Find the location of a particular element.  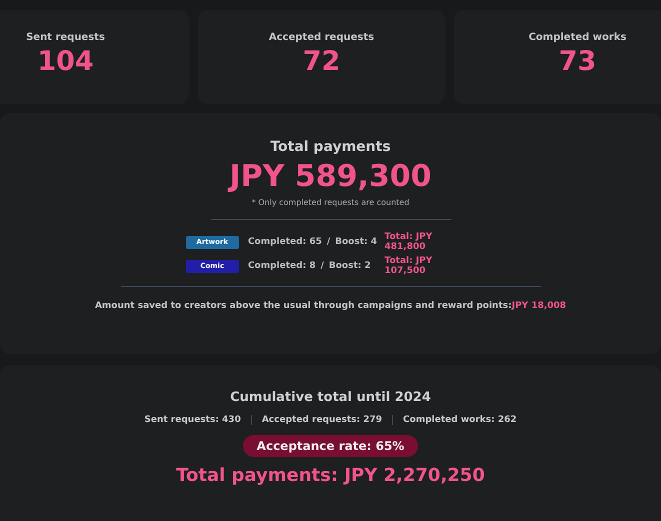

cumulative-stat: Sent requests: 430 is located at coordinates (192, 420).